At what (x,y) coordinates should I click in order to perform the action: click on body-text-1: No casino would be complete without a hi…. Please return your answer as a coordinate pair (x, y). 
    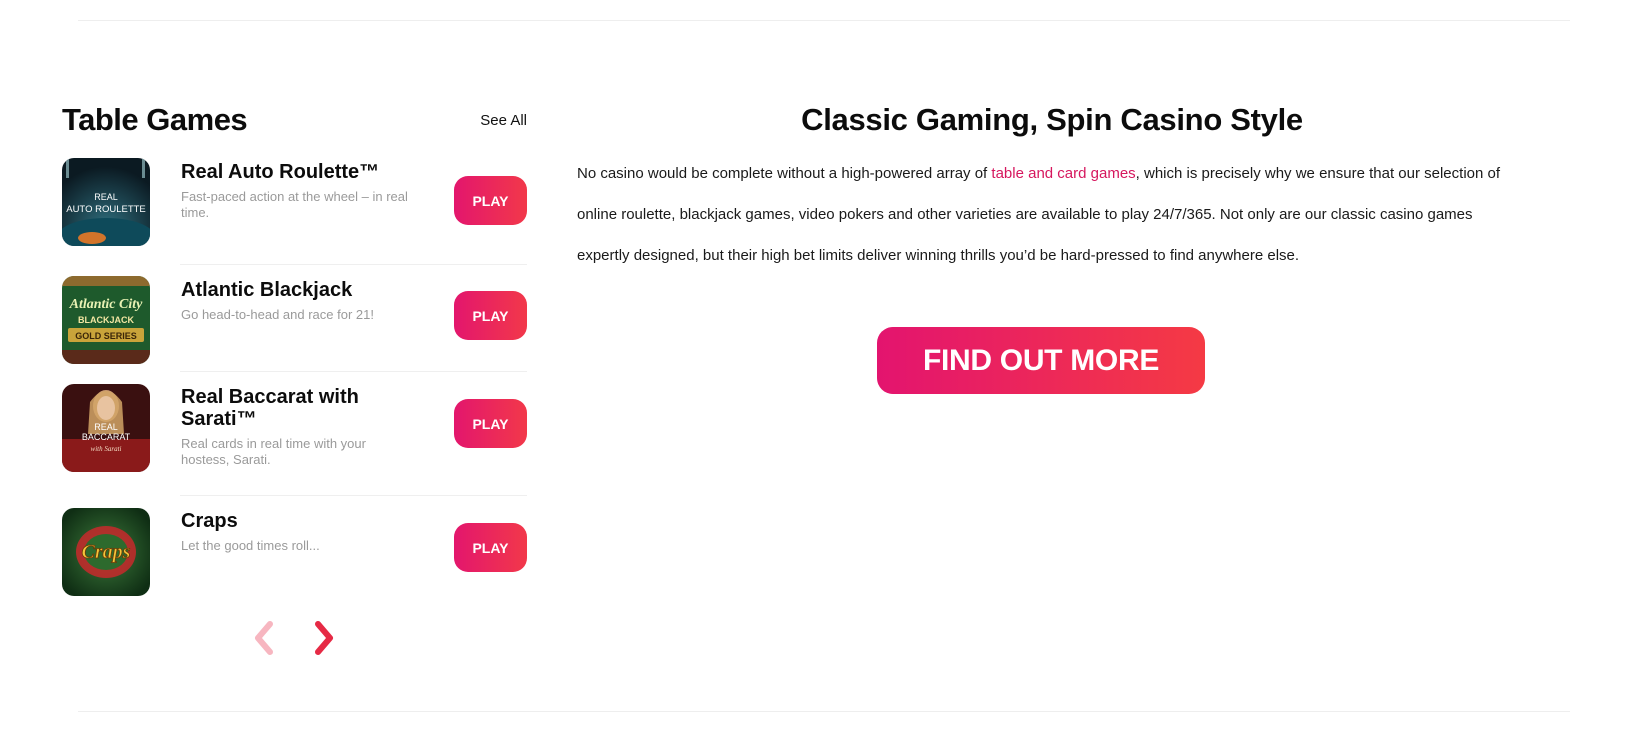
    Looking at the image, I should click on (784, 173).